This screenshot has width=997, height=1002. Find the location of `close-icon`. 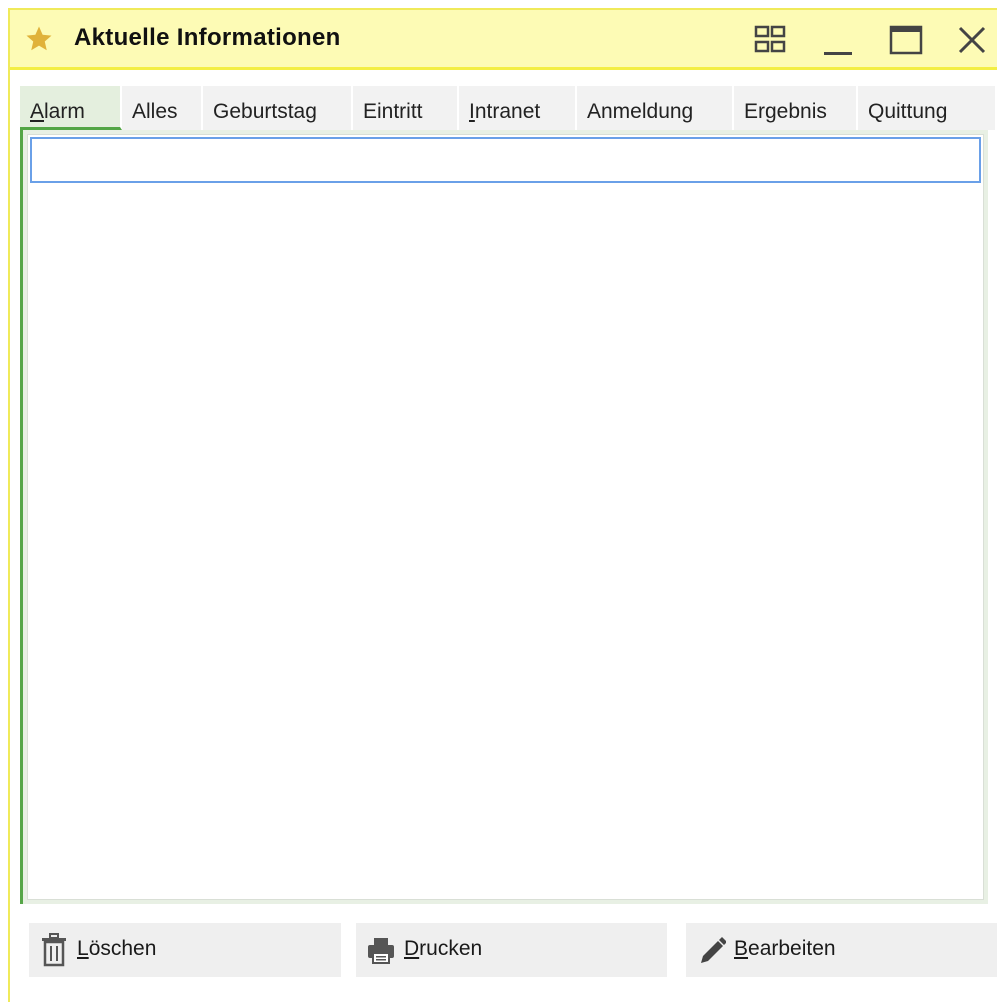

close-icon is located at coordinates (972, 40).